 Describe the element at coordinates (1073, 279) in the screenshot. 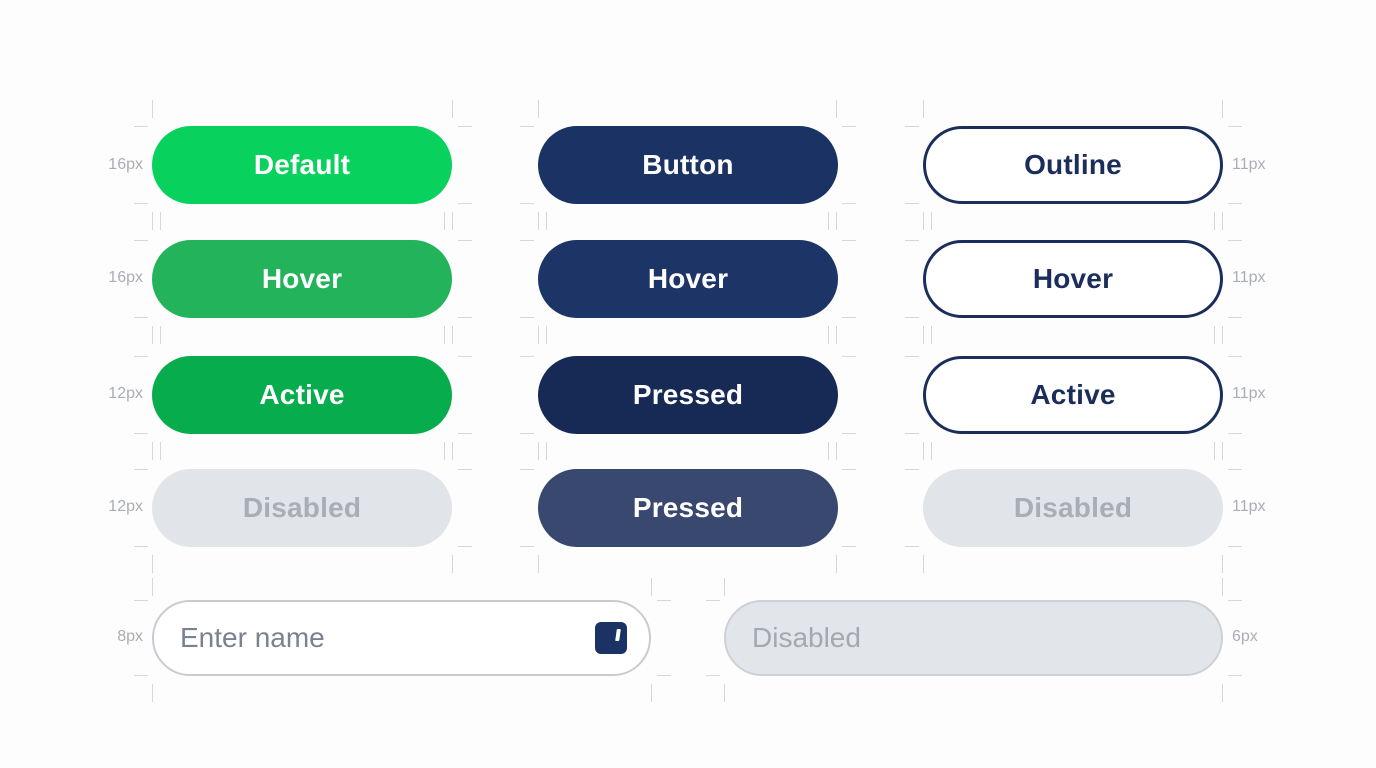

I see `outline-hover-button: Hover` at that location.